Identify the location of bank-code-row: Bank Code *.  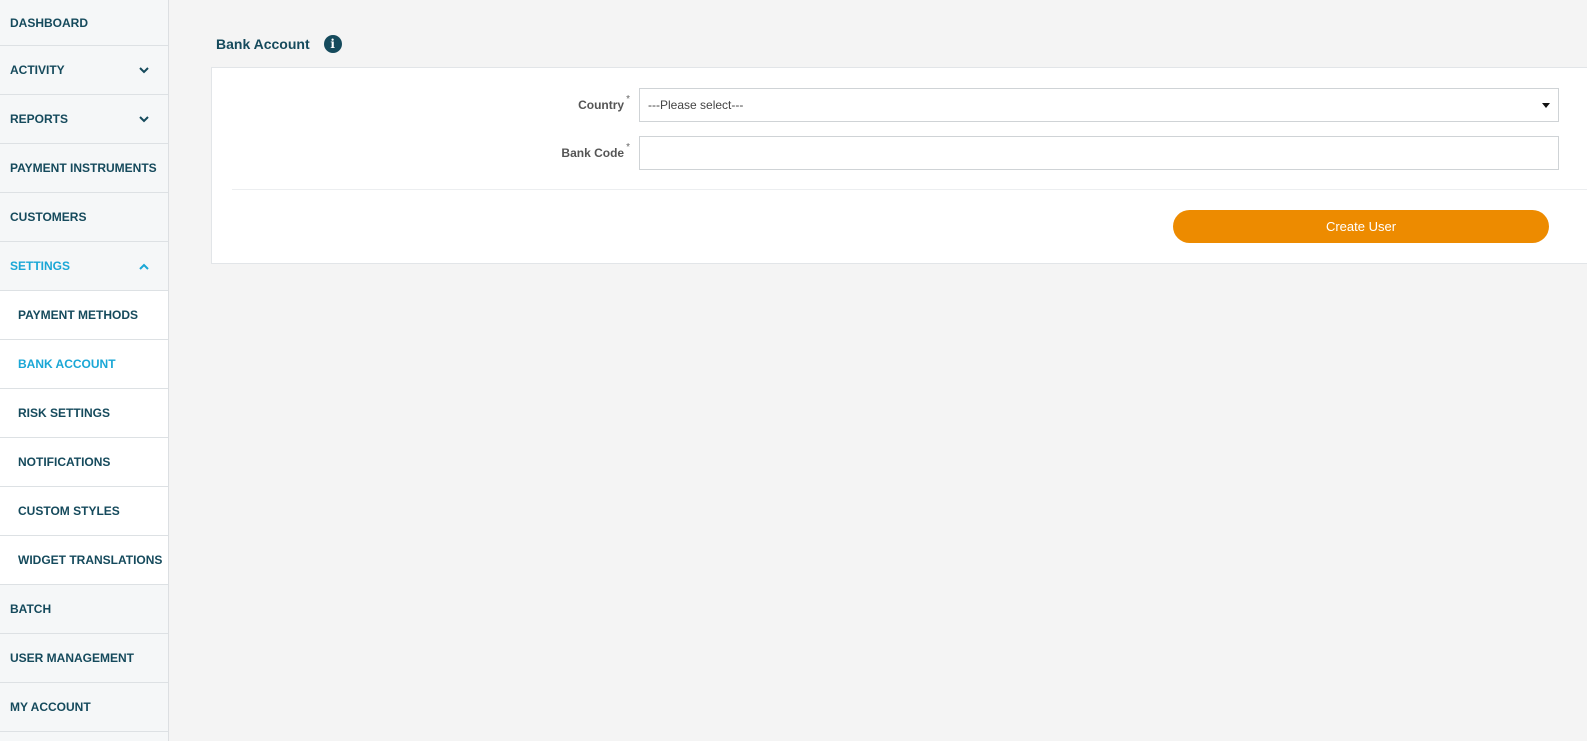
(899, 153).